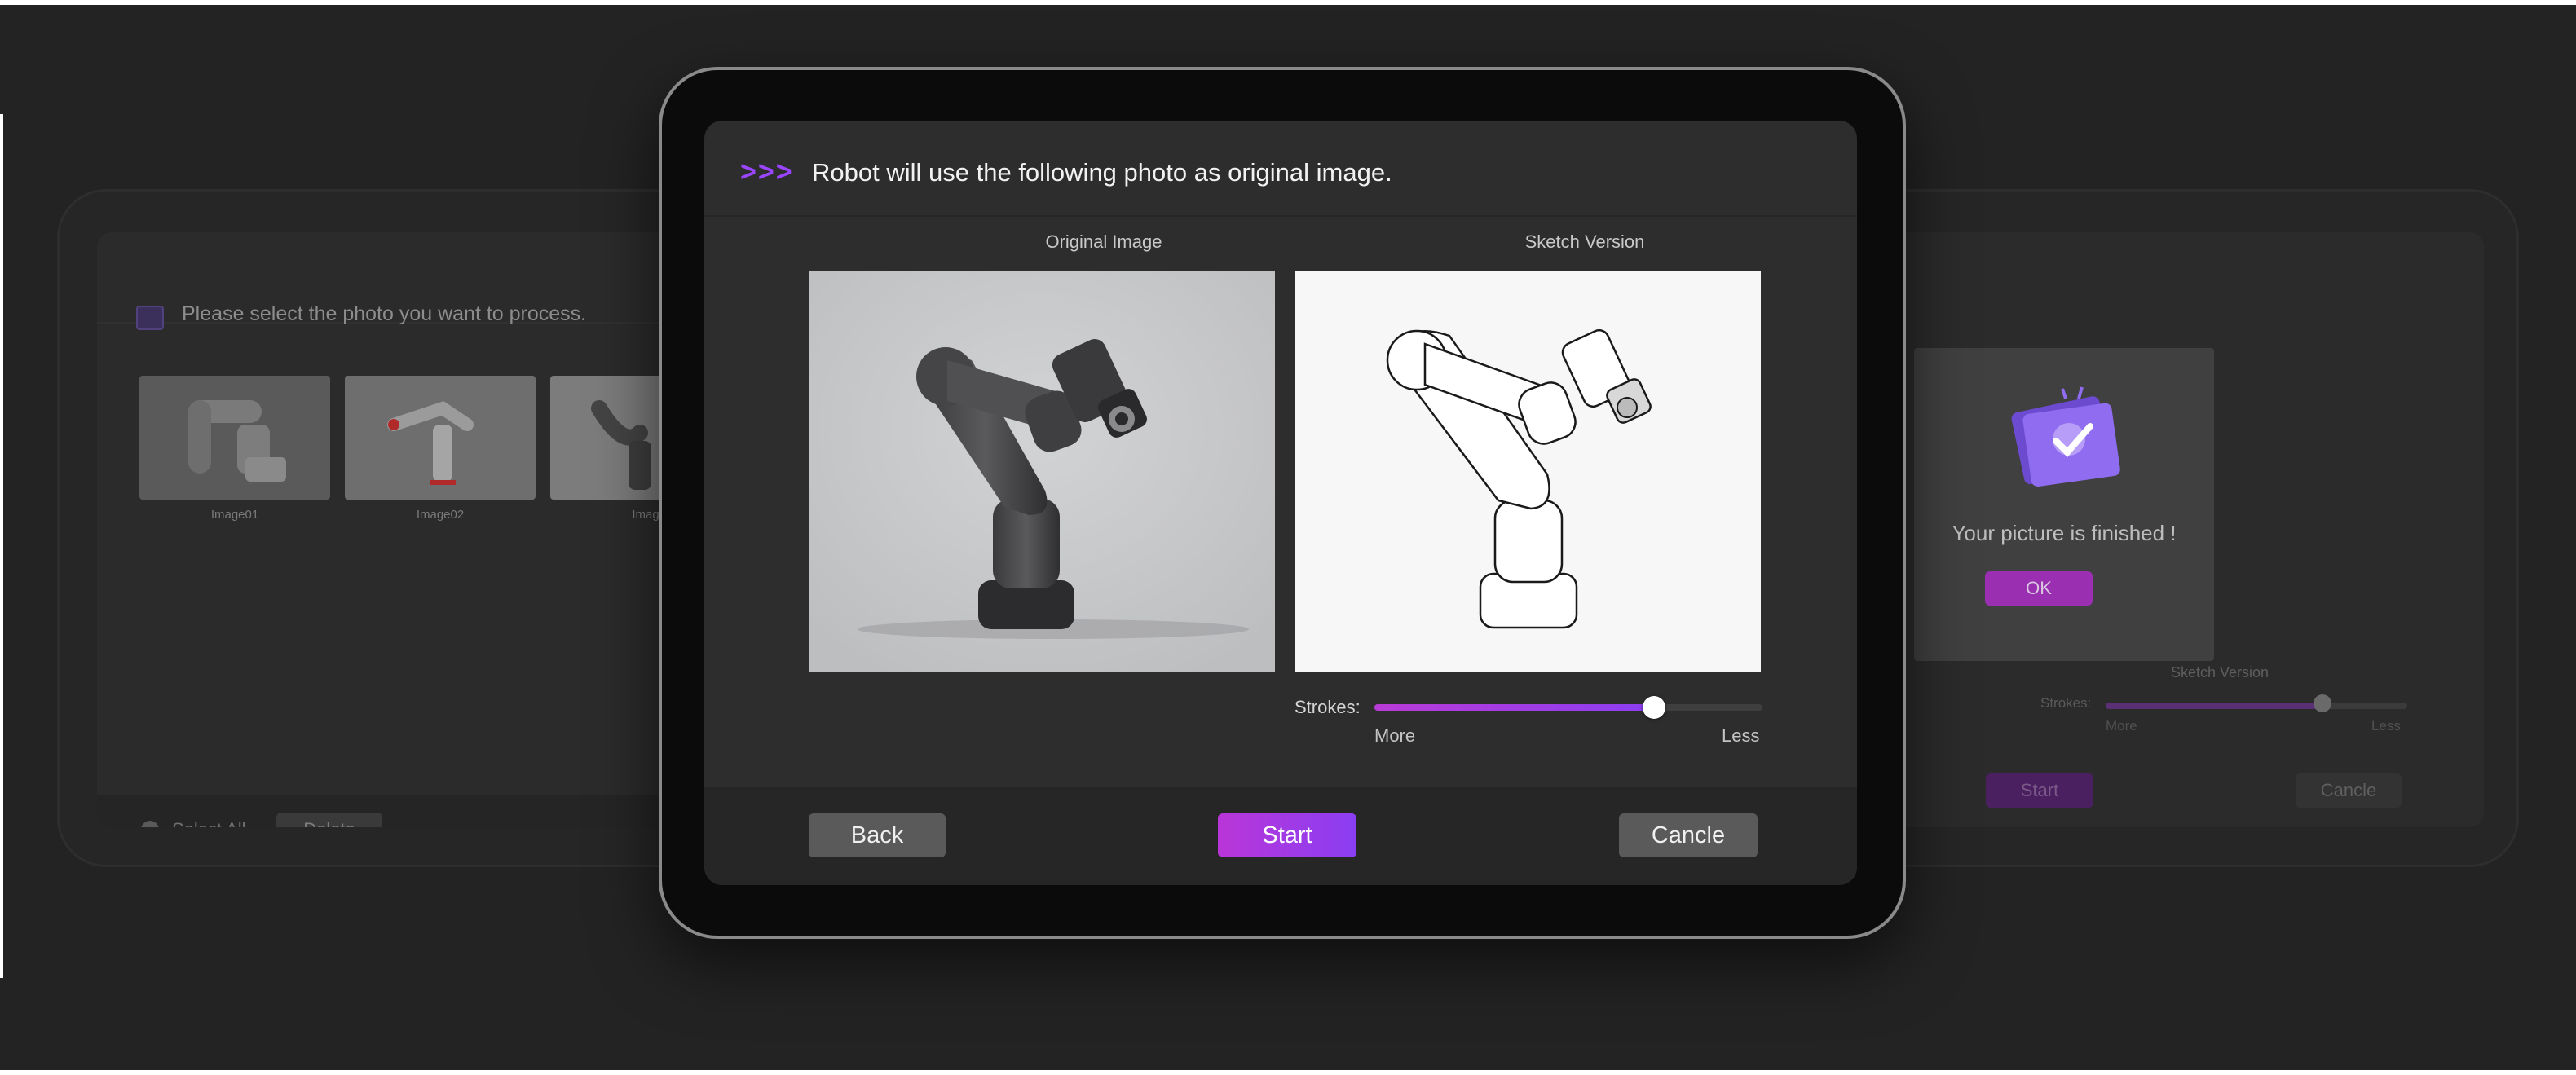 The height and width of the screenshot is (1075, 2576). Describe the element at coordinates (150, 318) in the screenshot. I see `photo-icon` at that location.